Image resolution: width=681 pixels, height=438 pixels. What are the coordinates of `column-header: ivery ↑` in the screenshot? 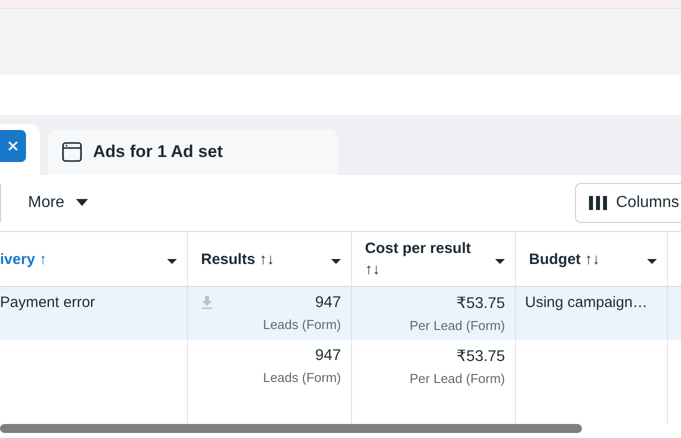 It's located at (94, 259).